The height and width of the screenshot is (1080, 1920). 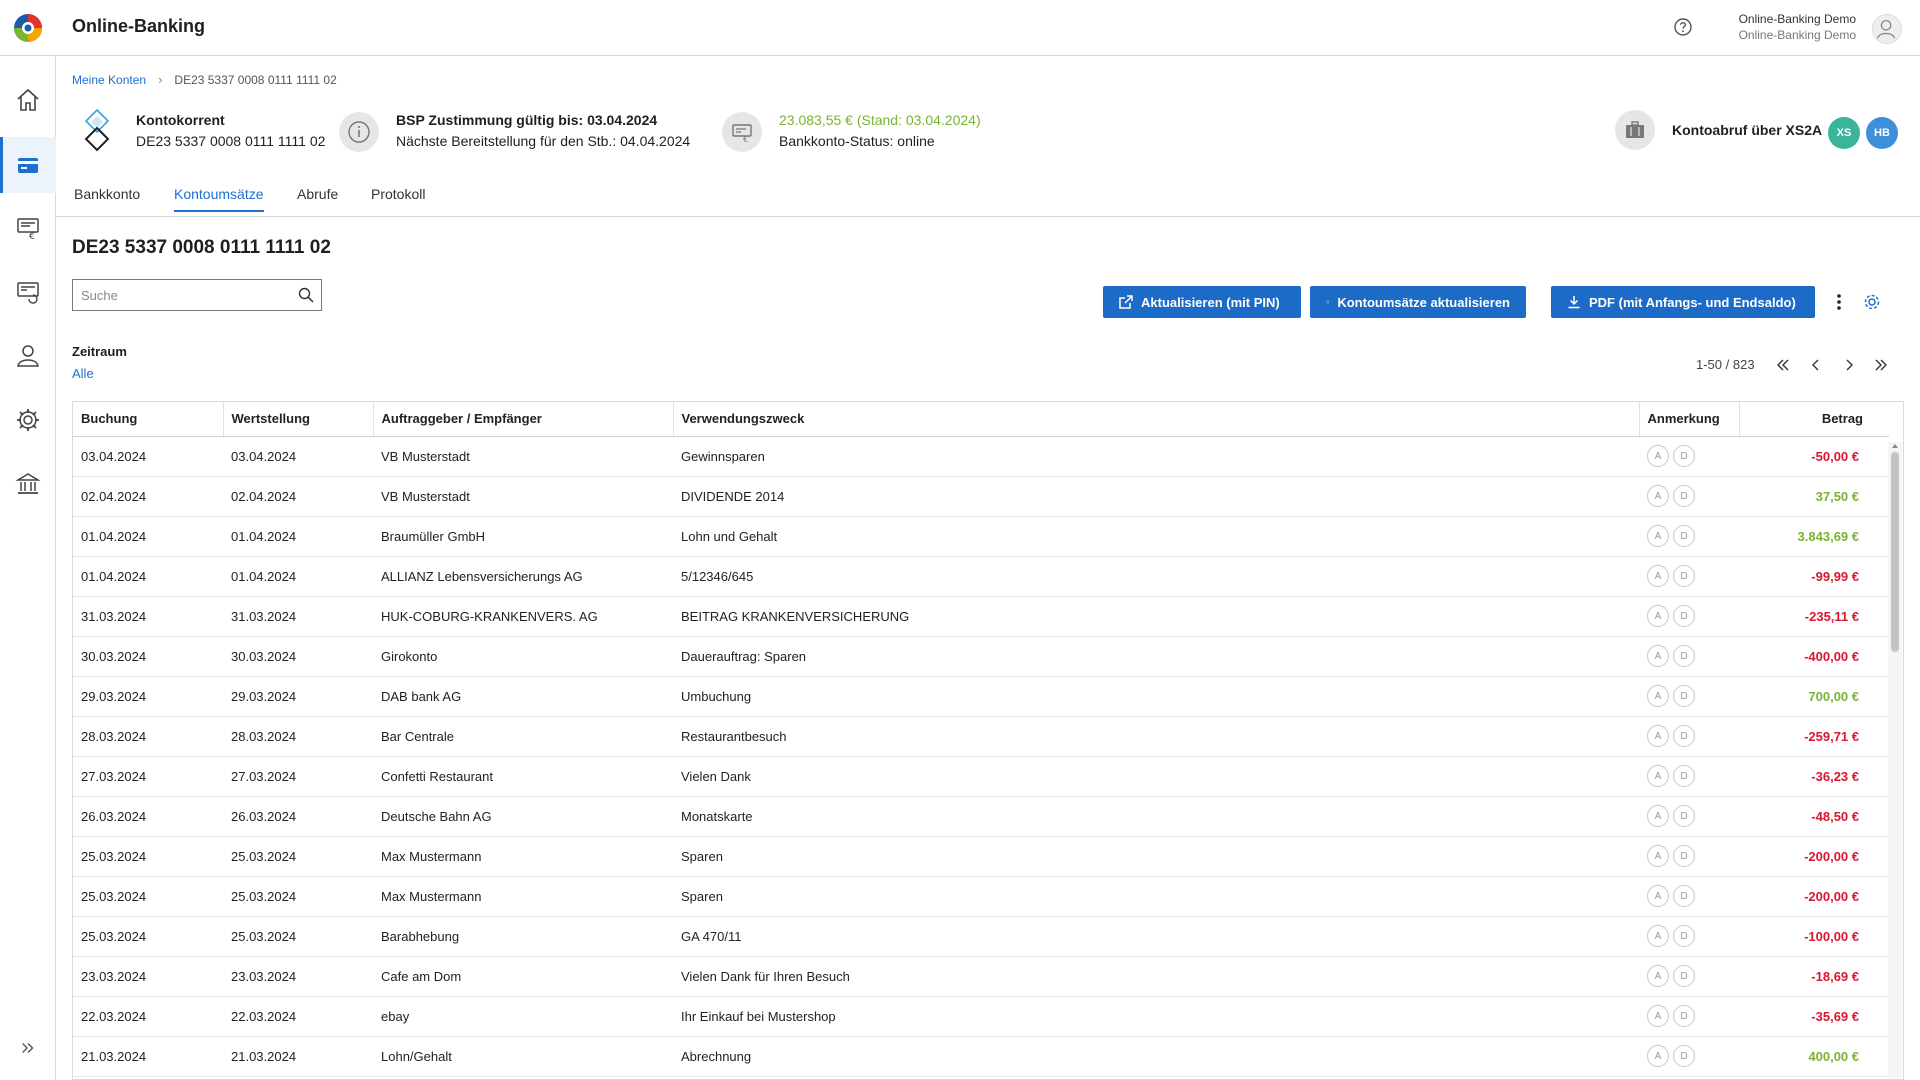 I want to click on badge-hb: HB, so click(x=1882, y=133).